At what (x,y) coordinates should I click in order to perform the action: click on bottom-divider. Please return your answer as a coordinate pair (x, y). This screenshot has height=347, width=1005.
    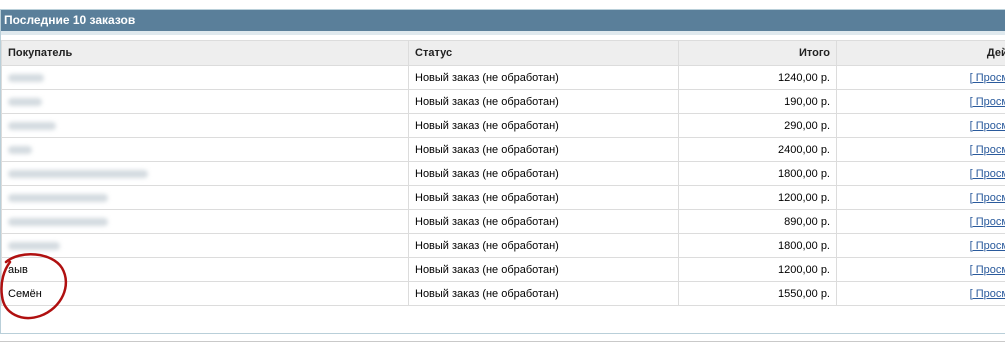
    Looking at the image, I should click on (502, 341).